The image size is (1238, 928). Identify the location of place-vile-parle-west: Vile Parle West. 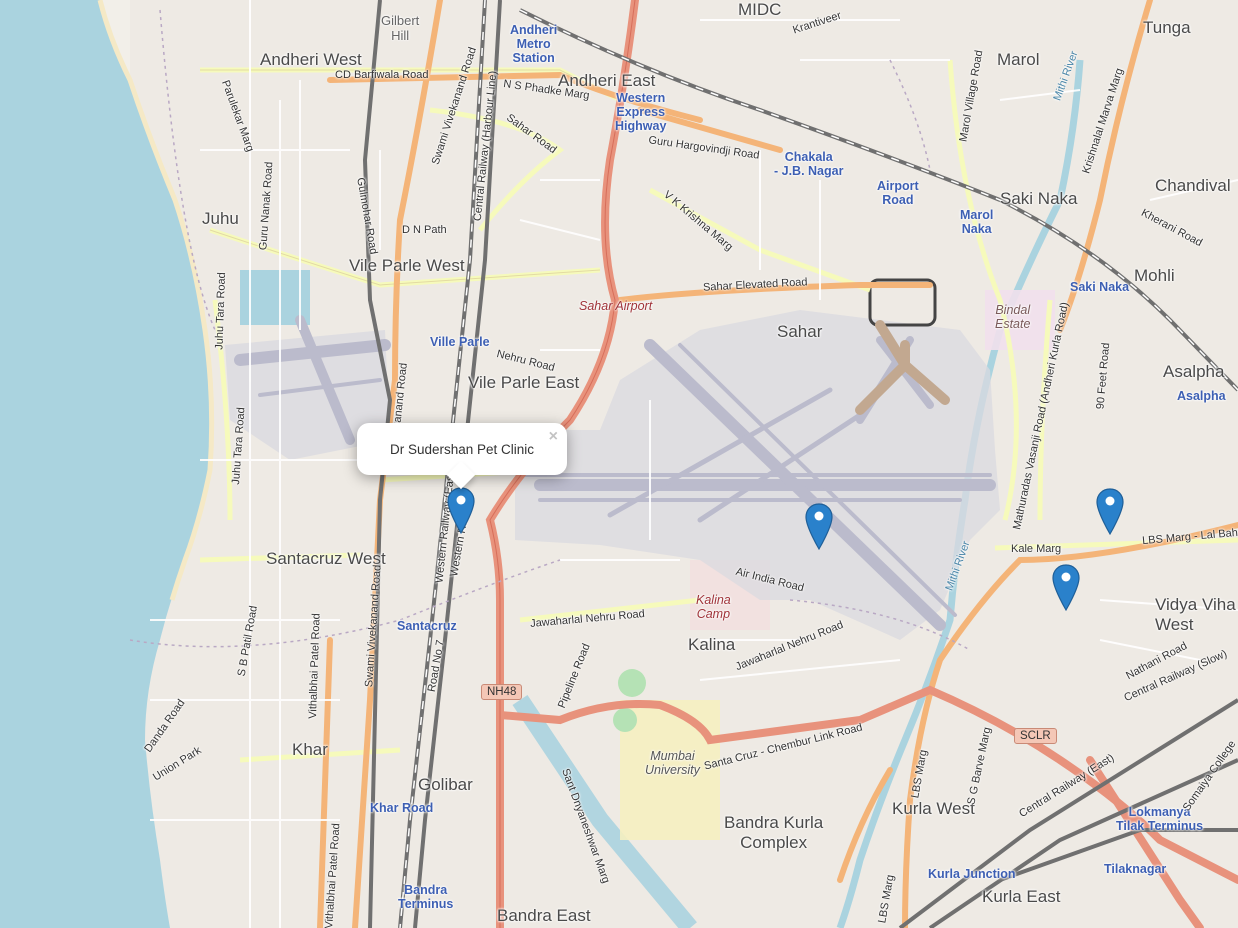
(407, 265).